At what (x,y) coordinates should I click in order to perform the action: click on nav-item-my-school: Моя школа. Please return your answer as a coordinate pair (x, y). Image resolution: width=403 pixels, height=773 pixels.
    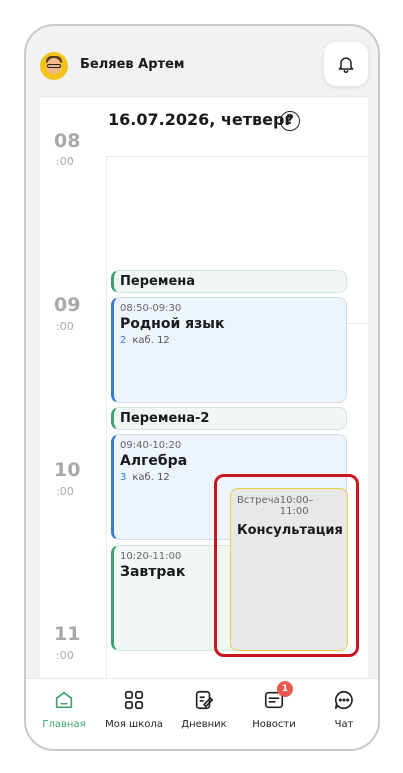
    Looking at the image, I should click on (134, 709).